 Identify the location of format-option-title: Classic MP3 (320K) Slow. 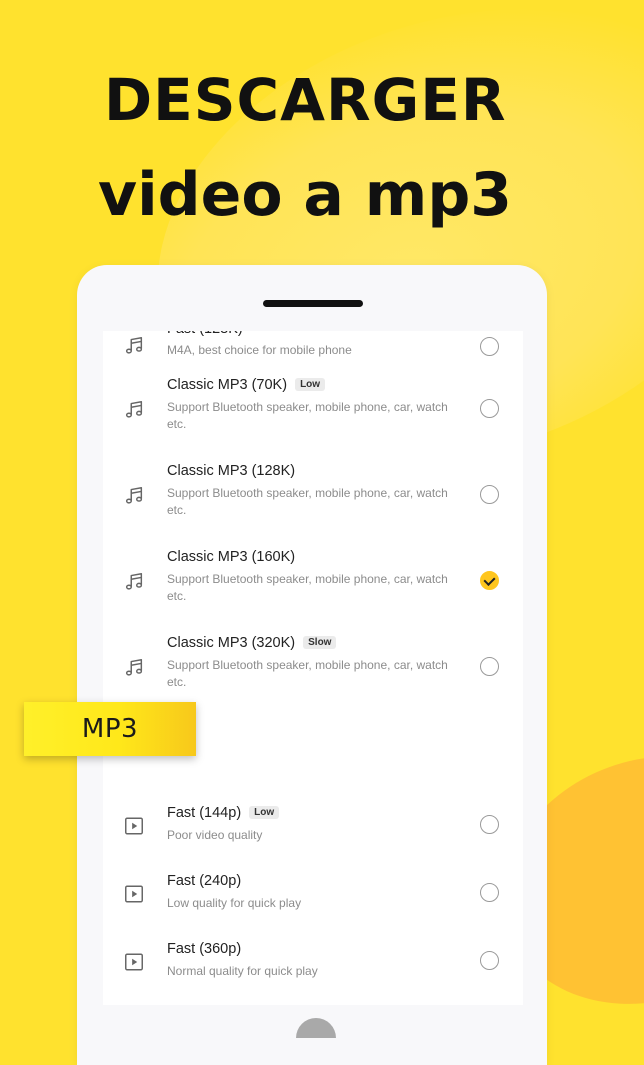
(252, 643).